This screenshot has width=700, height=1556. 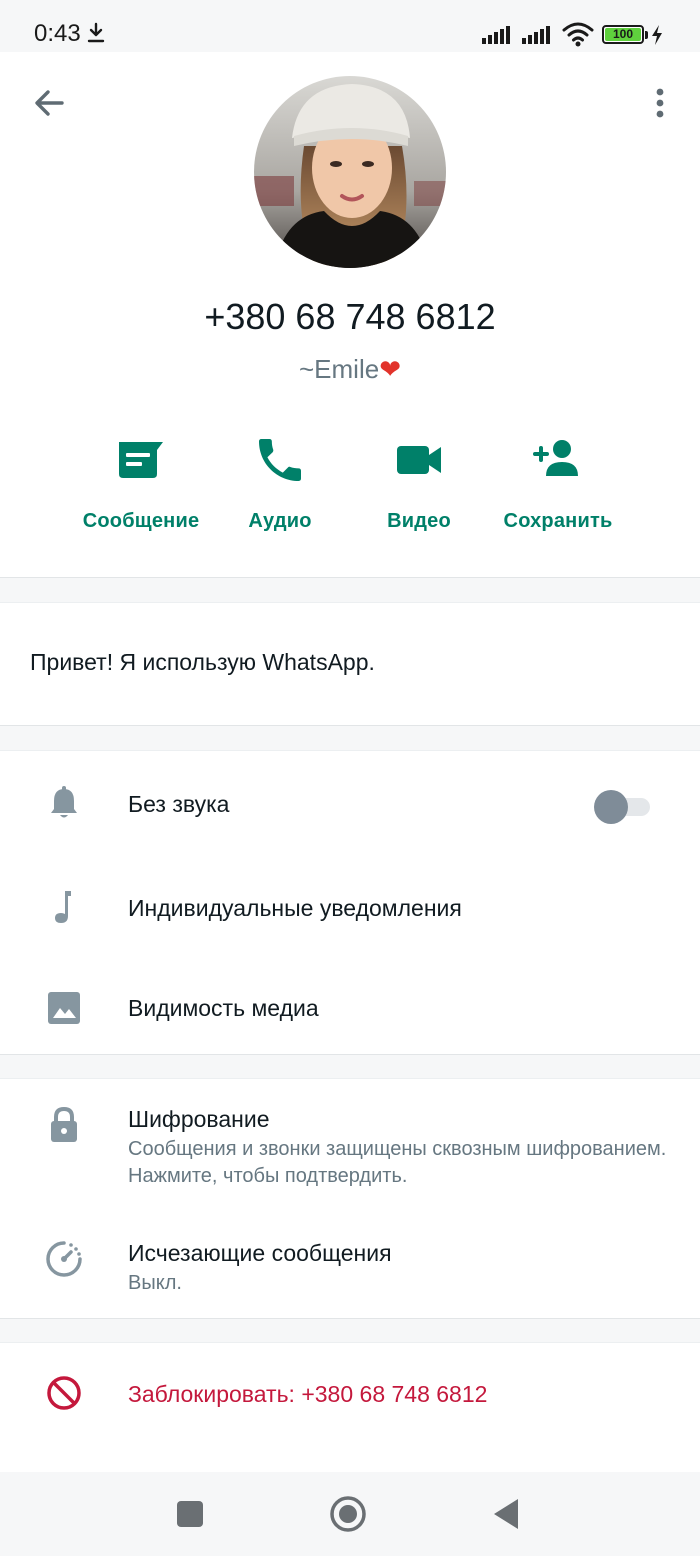 I want to click on toggle-thumb, so click(x=611, y=807).